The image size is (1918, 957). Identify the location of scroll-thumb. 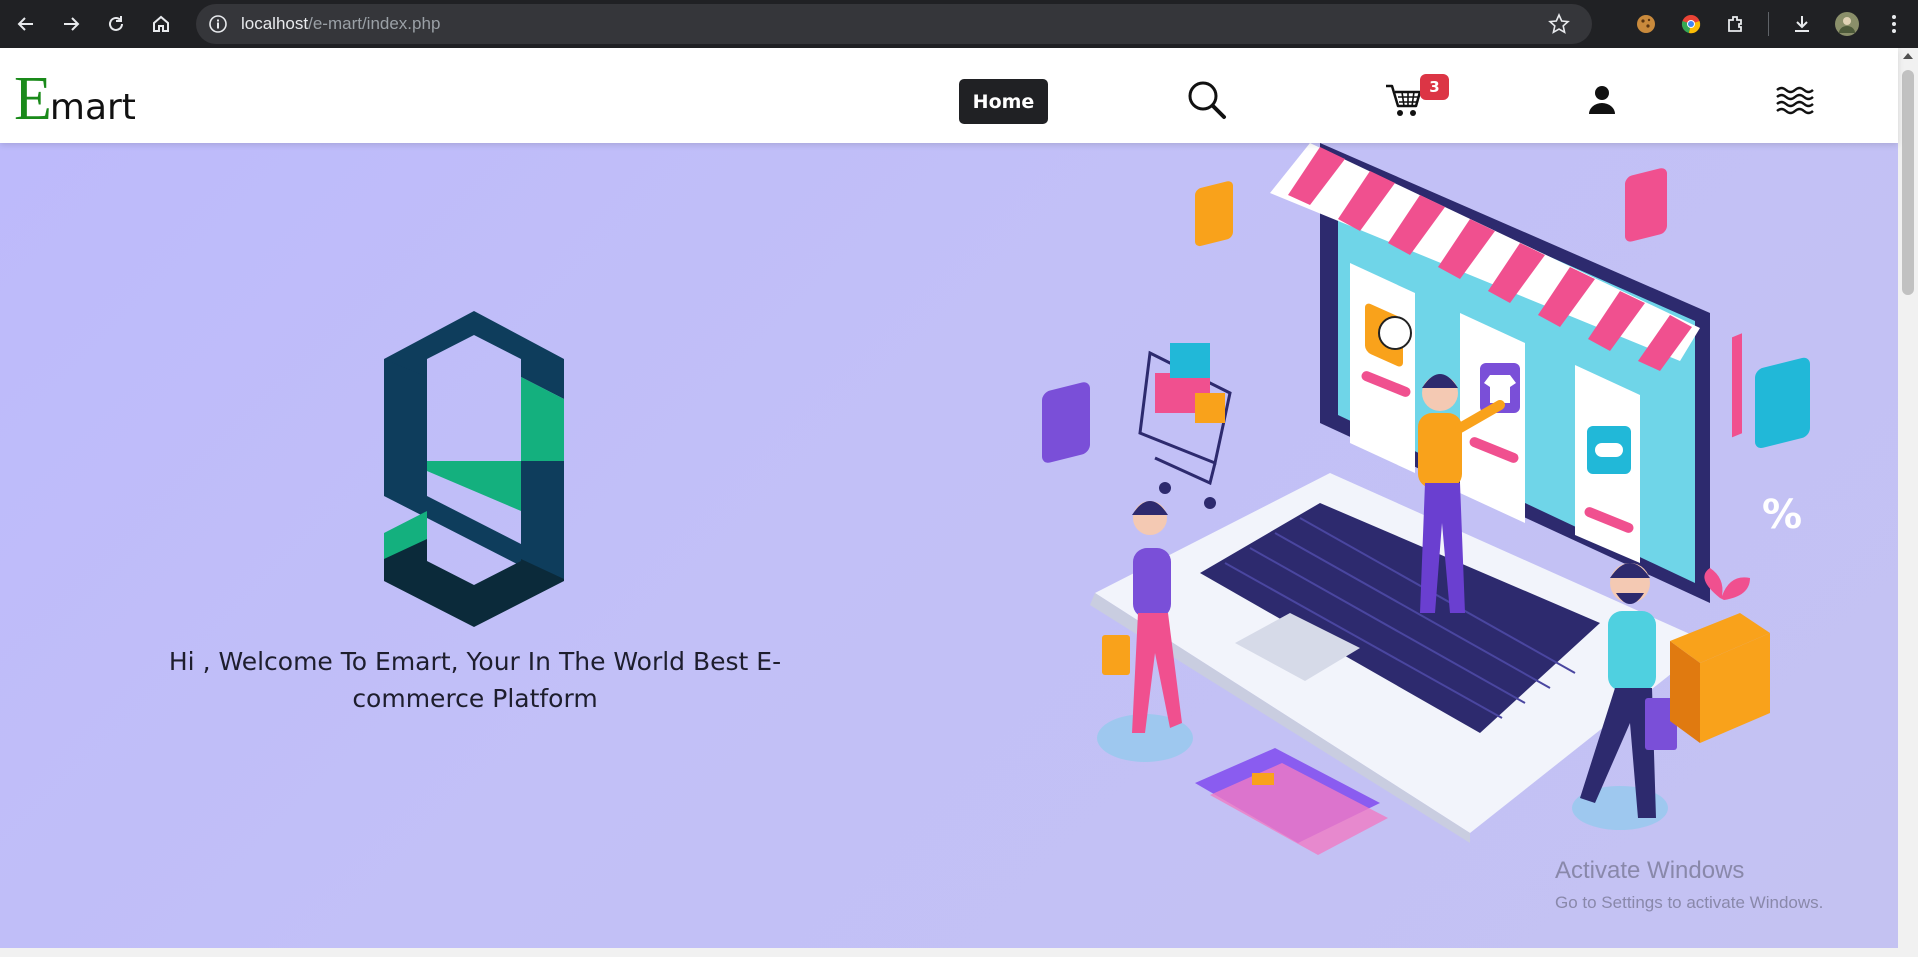
(1908, 182).